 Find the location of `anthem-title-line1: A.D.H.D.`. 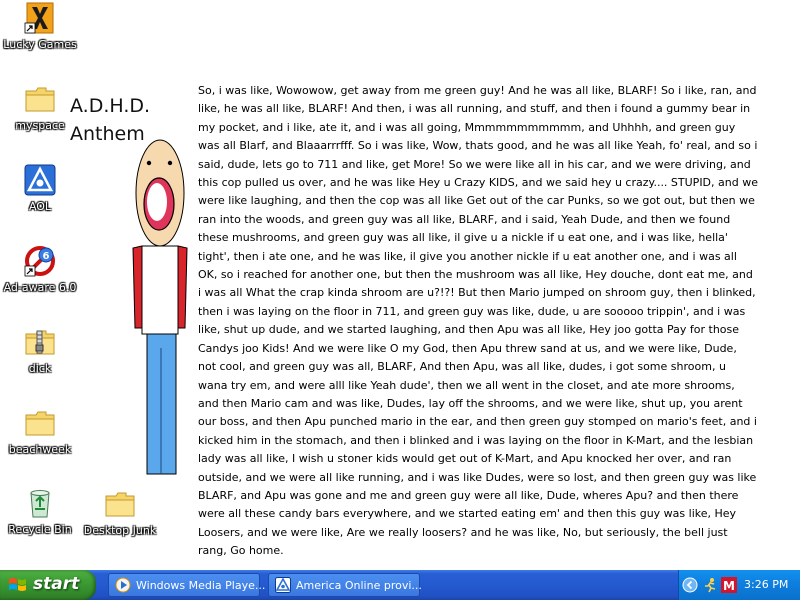

anthem-title-line1: A.D.H.D. is located at coordinates (110, 106).